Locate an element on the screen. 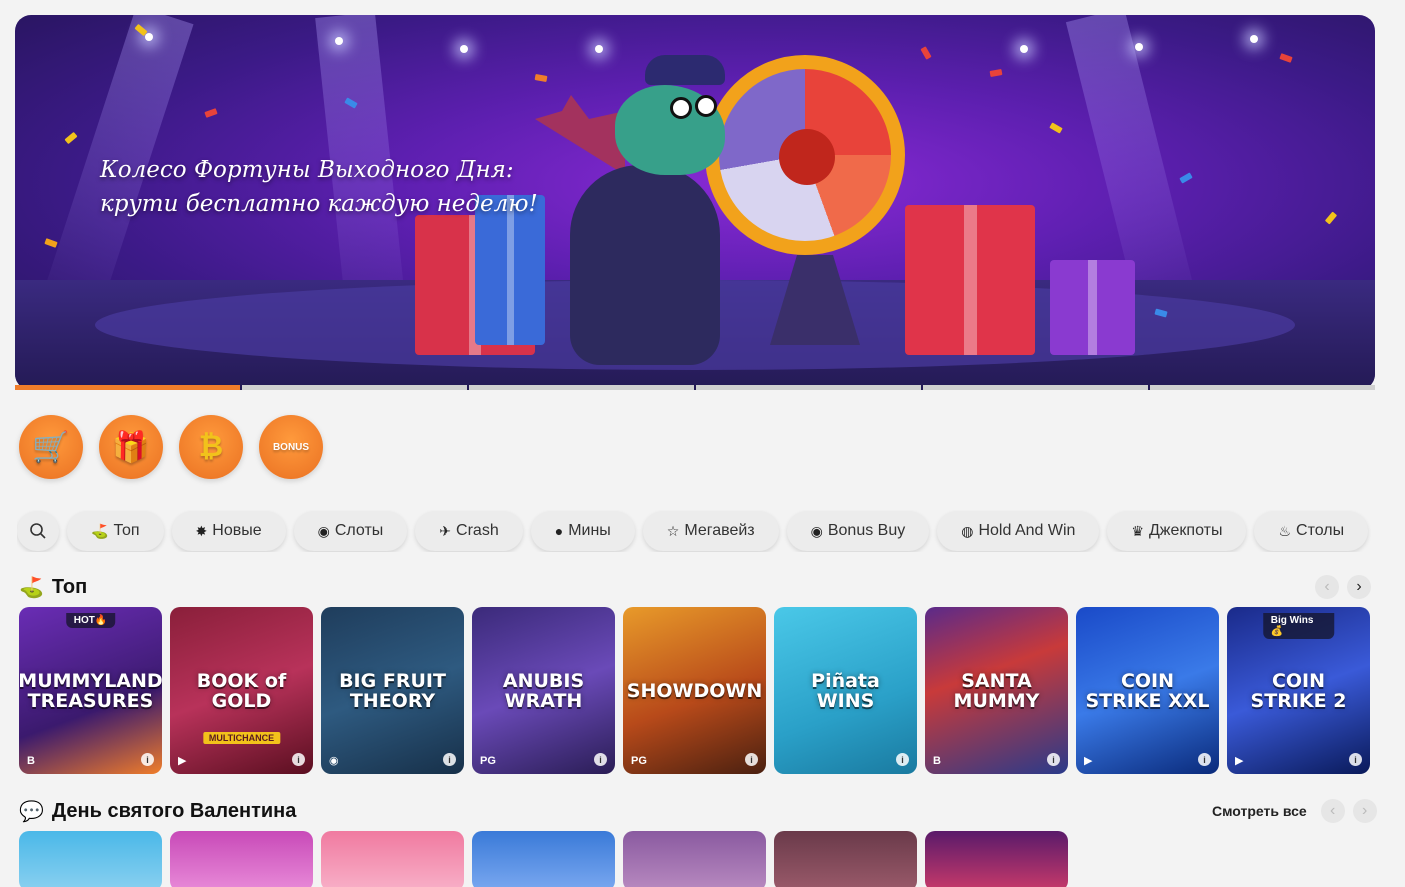 This screenshot has width=1405, height=887. tab-crash: ✈ Crash is located at coordinates (469, 531).